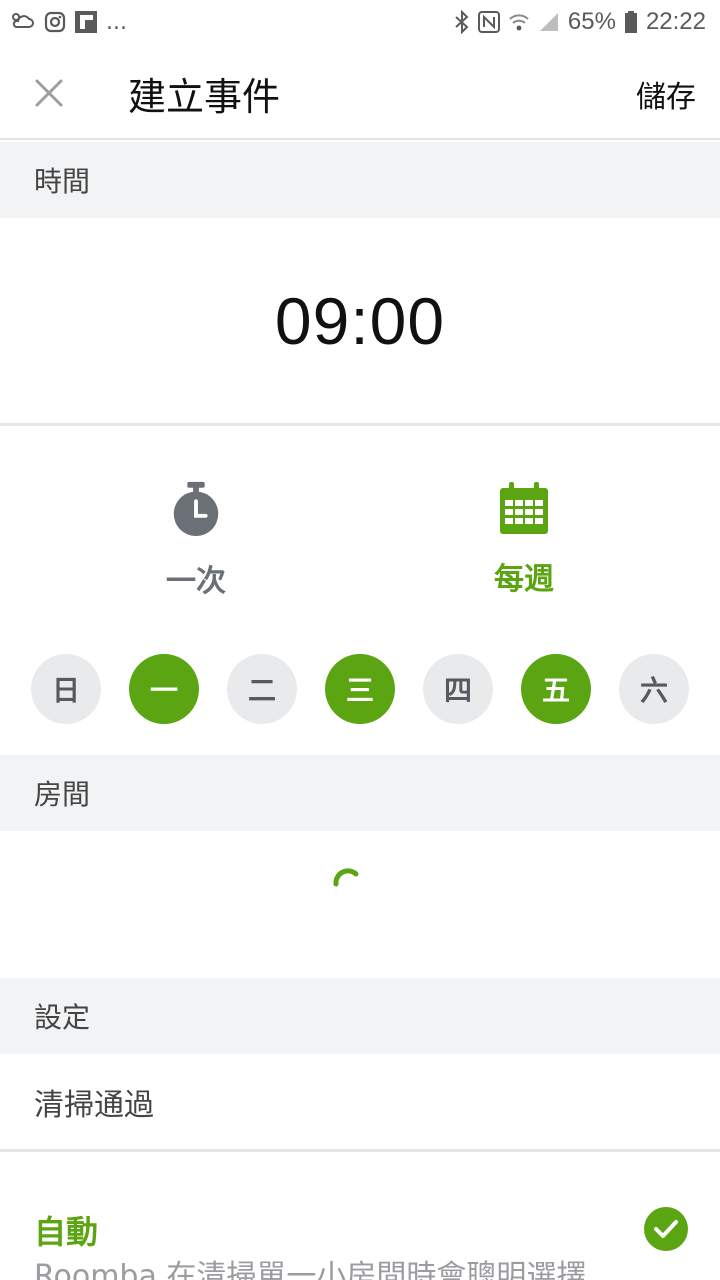 The height and width of the screenshot is (1280, 720). What do you see at coordinates (666, 94) in the screenshot?
I see `save-button: 儲存` at bounding box center [666, 94].